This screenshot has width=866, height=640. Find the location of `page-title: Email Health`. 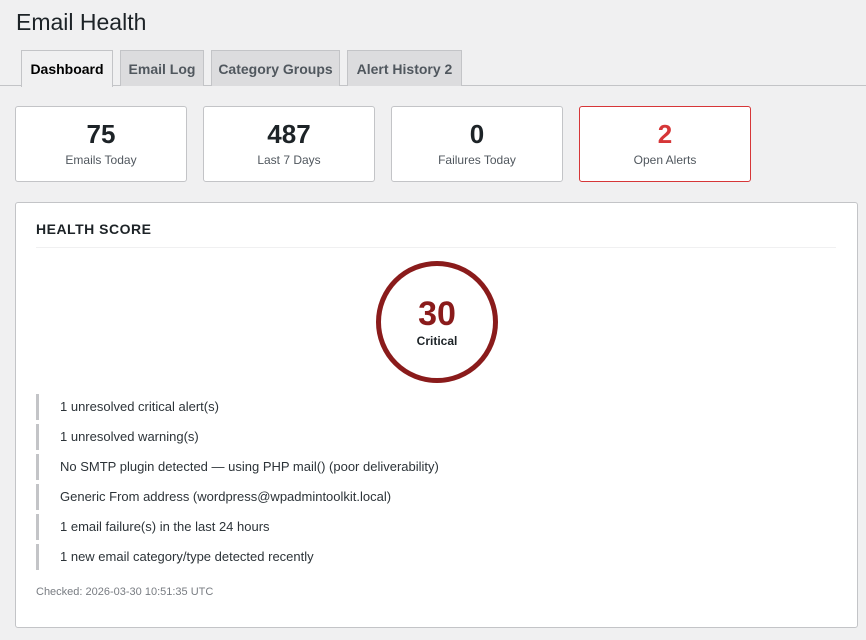

page-title: Email Health is located at coordinates (81, 22).